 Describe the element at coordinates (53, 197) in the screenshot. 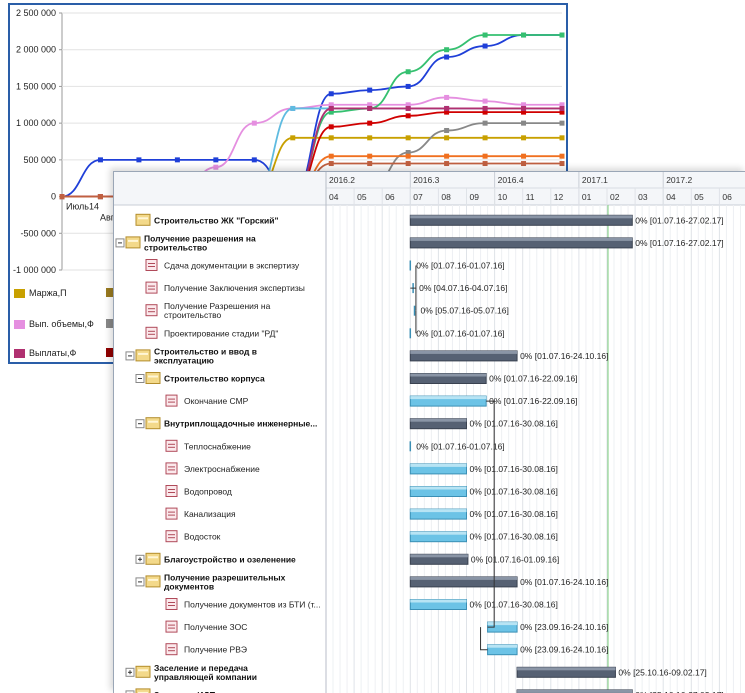

I see `y-tick-label: 0` at that location.